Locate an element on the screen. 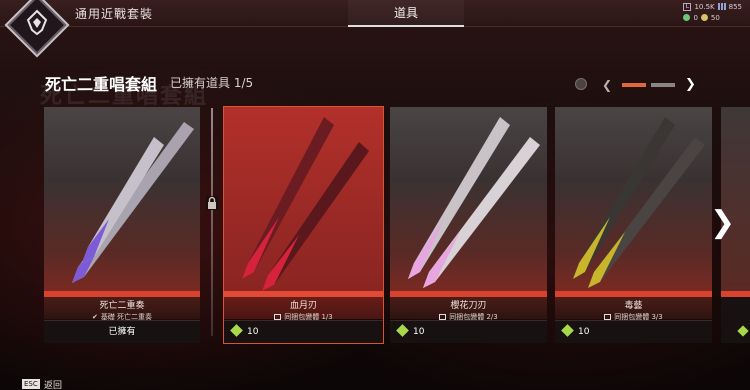 The height and width of the screenshot is (390, 750). lock-icon is located at coordinates (212, 203).